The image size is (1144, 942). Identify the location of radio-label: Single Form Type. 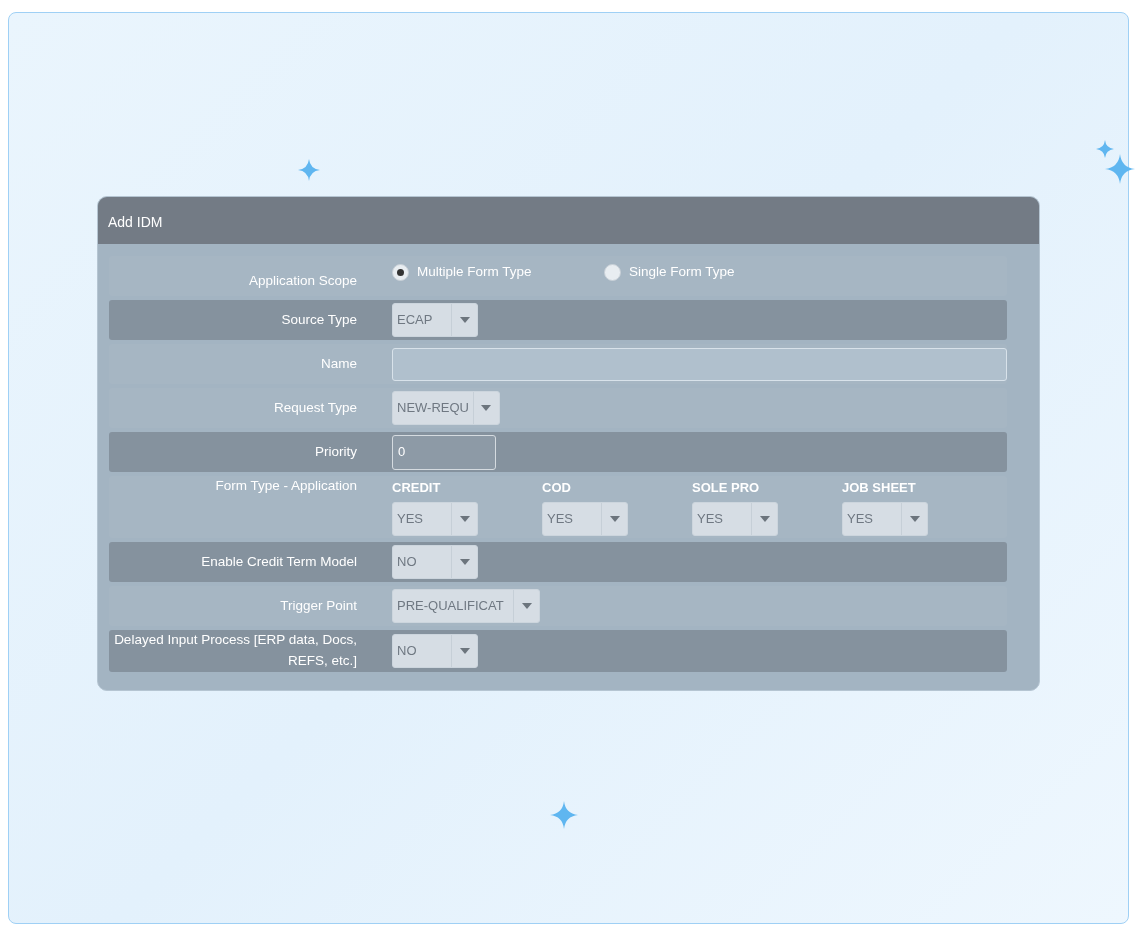
(682, 272).